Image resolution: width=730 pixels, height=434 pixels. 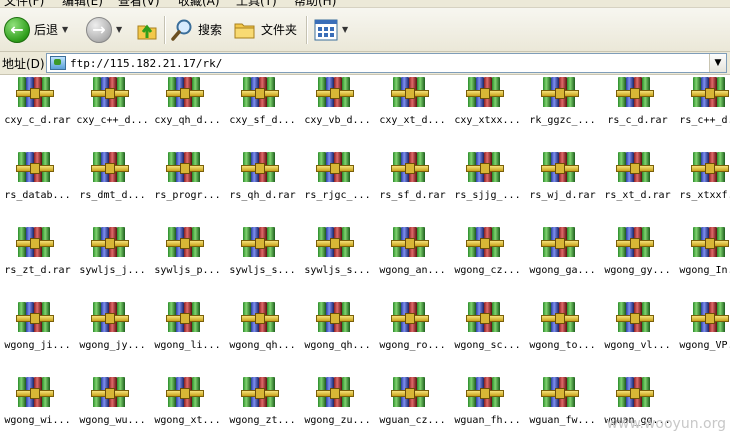 What do you see at coordinates (345, 29) in the screenshot?
I see `views-dropdown-icon: ▼` at bounding box center [345, 29].